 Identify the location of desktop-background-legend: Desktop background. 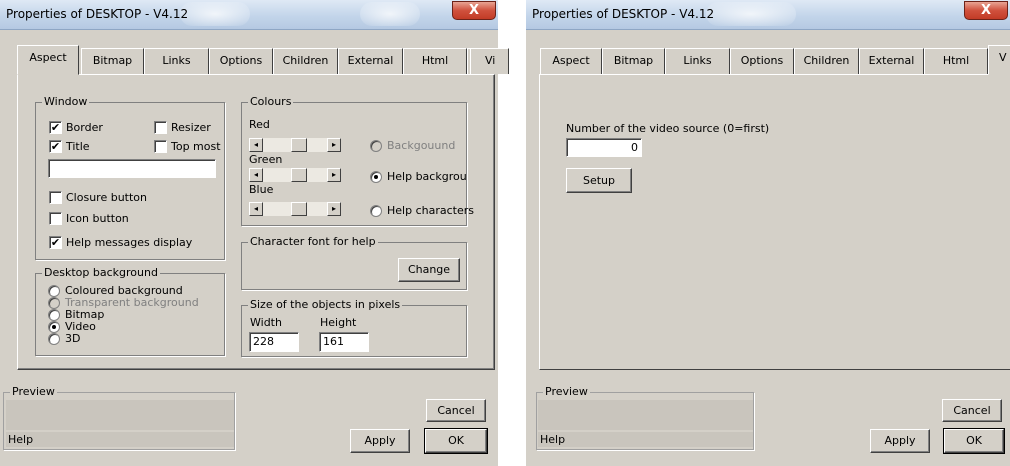
(101, 272).